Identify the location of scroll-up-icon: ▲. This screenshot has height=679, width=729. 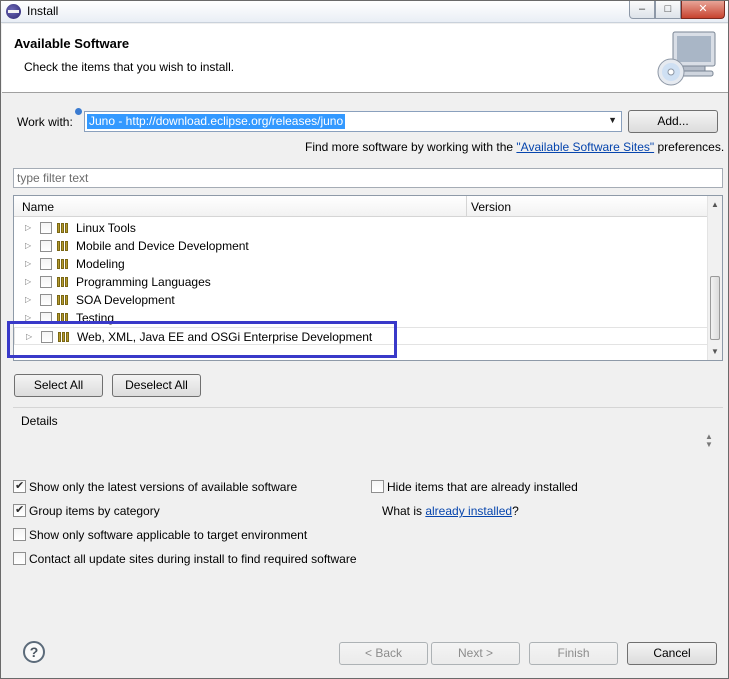
(715, 204).